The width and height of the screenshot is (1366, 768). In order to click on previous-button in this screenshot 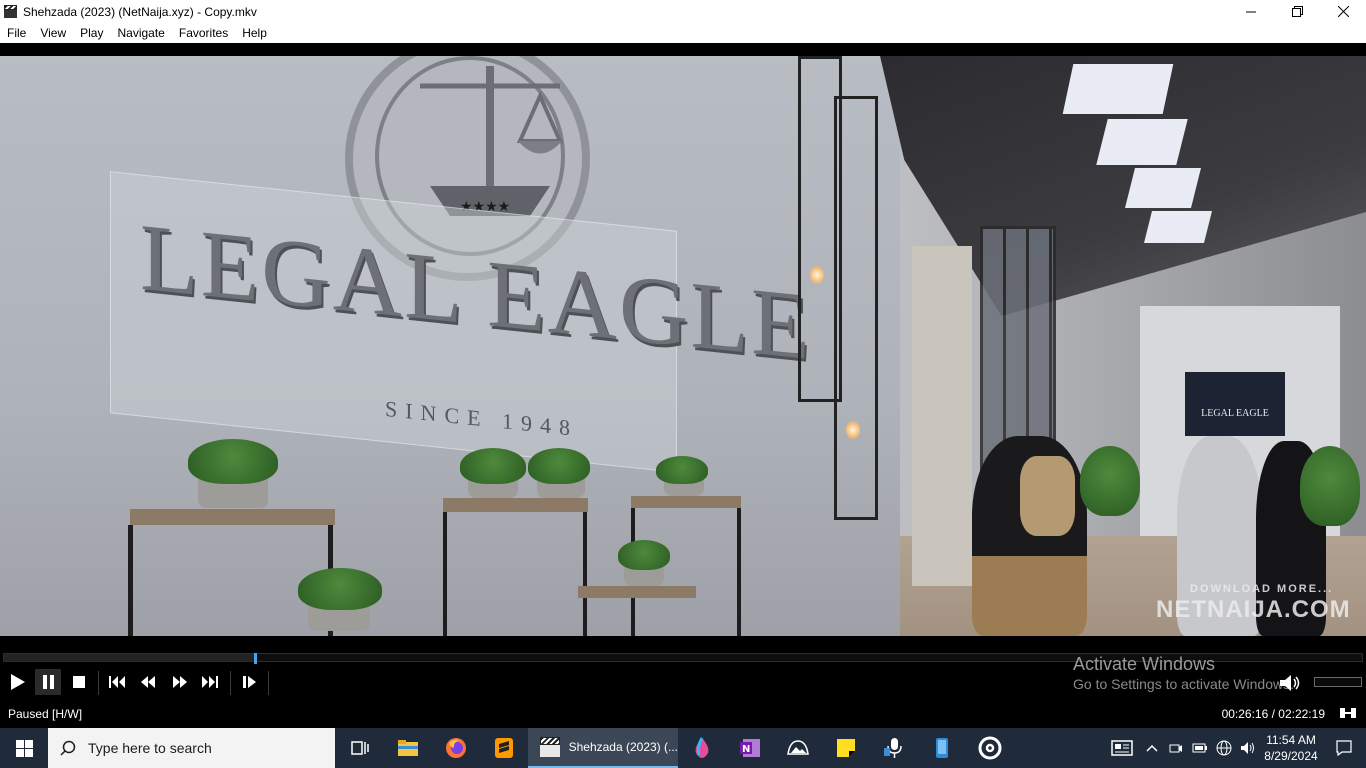, I will do `click(117, 682)`.